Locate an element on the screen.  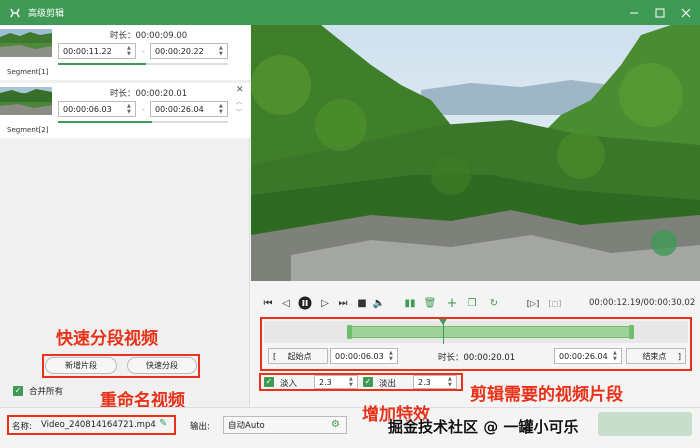
copy-icon: ❐ is located at coordinates (472, 303).